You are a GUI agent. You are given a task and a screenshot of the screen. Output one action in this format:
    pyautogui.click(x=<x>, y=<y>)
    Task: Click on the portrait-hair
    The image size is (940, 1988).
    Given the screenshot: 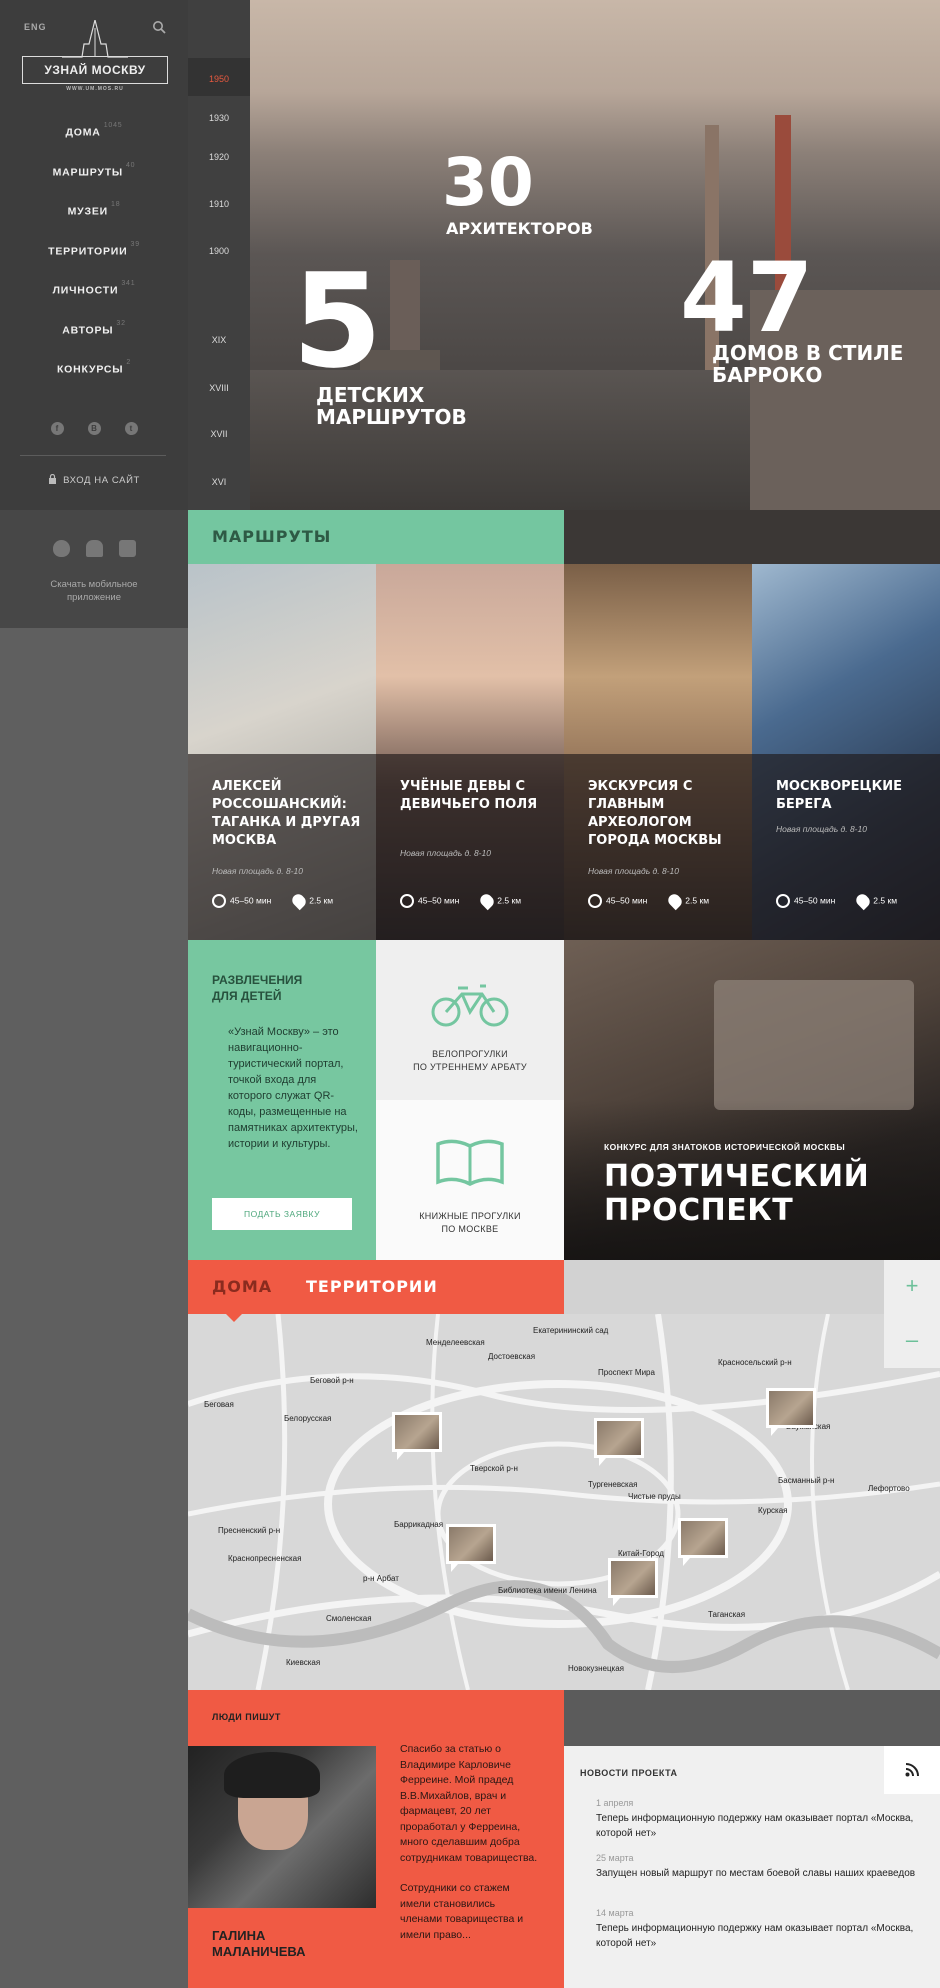 What is the action you would take?
    pyautogui.click(x=272, y=1775)
    